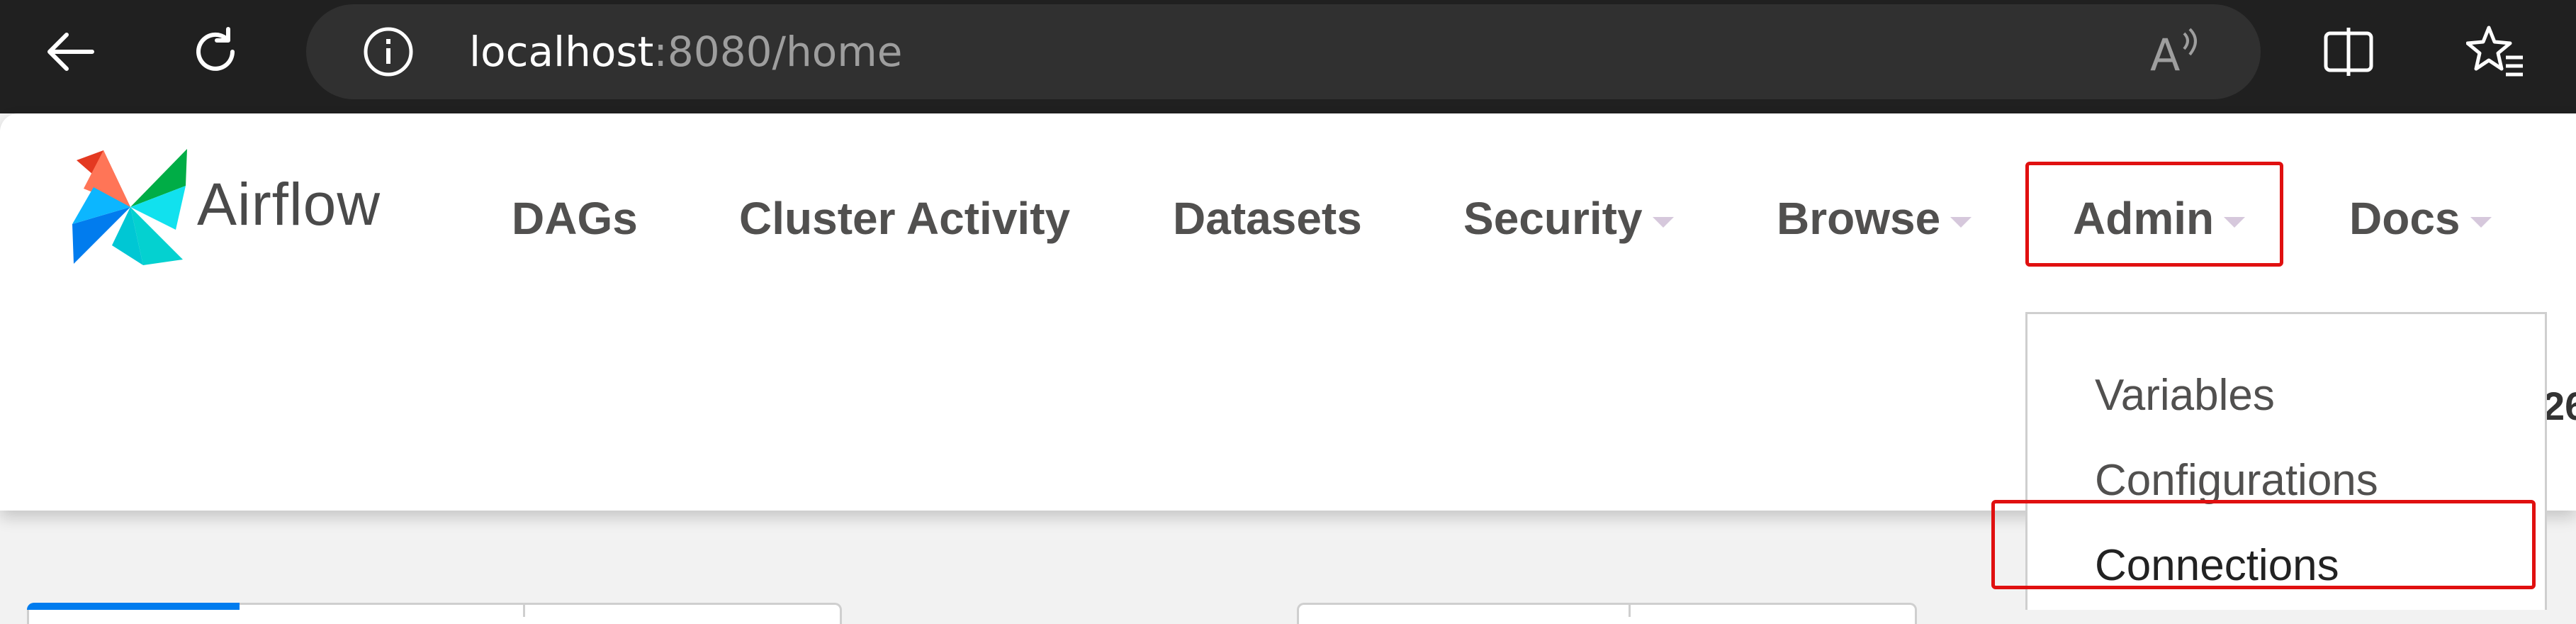 The image size is (2576, 624). What do you see at coordinates (1859, 218) in the screenshot?
I see `nav-browse-label: Browse` at bounding box center [1859, 218].